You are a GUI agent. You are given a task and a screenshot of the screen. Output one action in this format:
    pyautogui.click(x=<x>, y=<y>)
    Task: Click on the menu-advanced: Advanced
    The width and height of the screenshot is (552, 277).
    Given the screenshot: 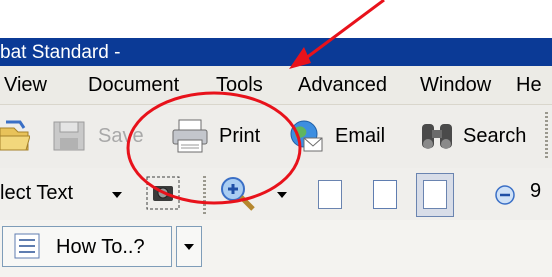 What is the action you would take?
    pyautogui.click(x=342, y=85)
    